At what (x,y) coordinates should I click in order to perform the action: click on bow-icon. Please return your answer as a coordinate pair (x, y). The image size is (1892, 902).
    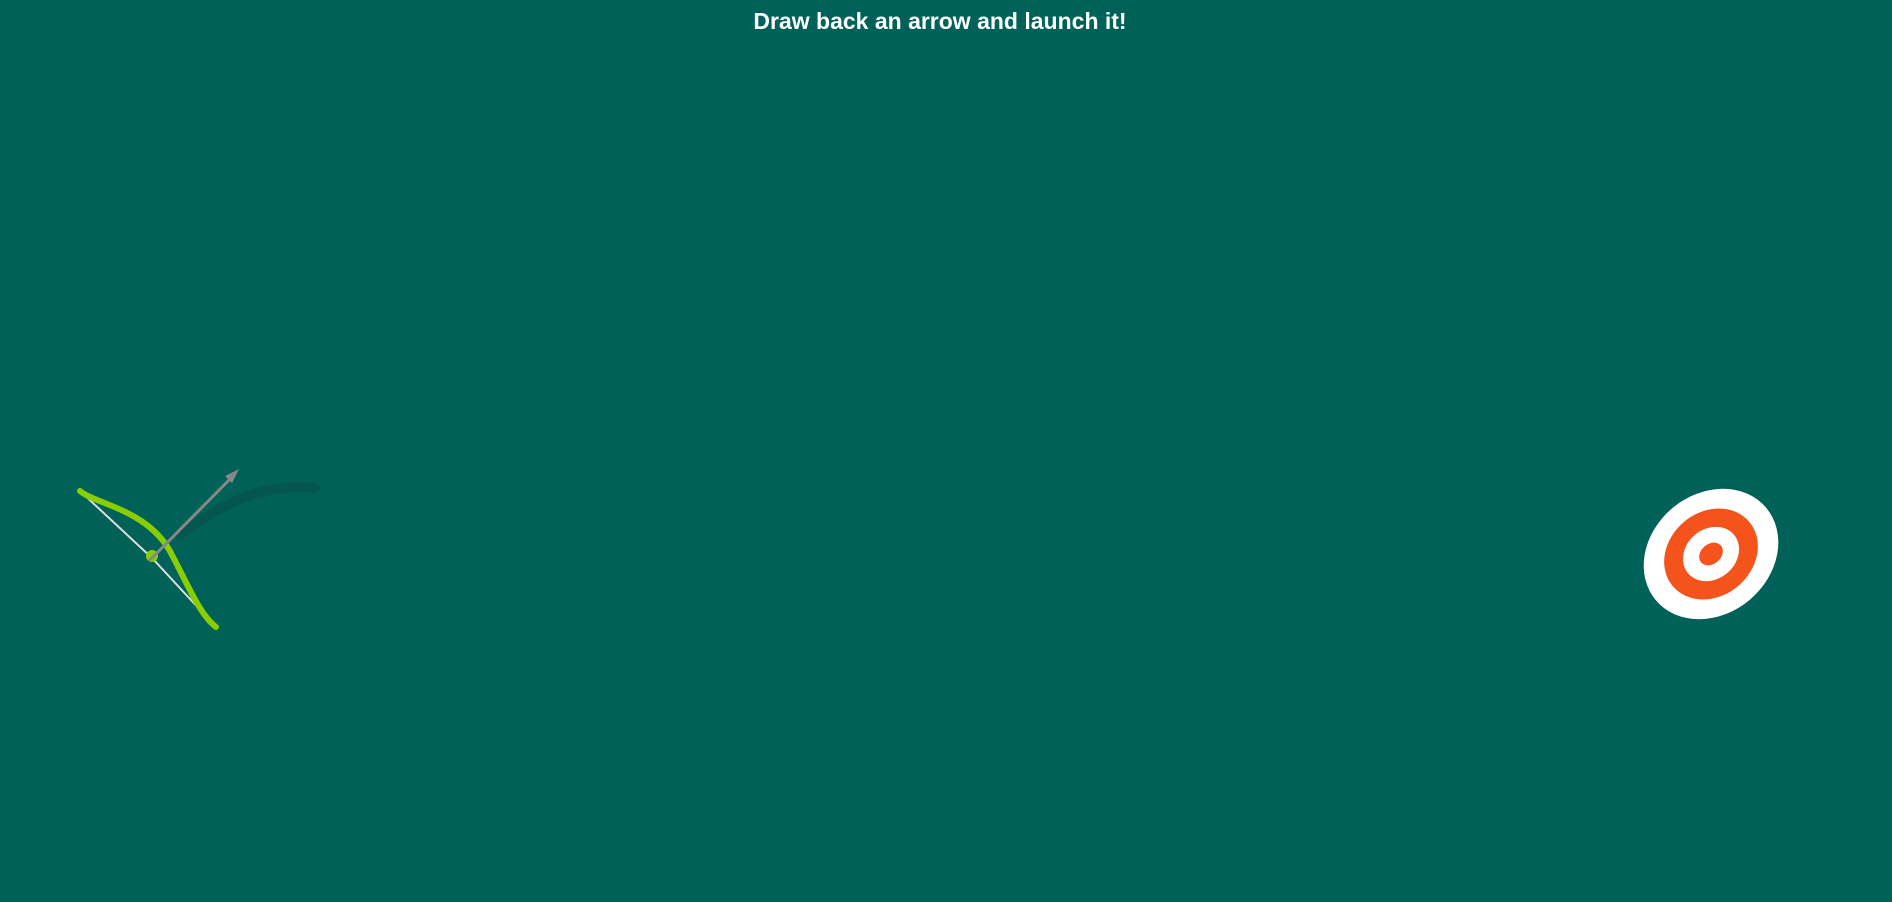
    Looking at the image, I should click on (148, 559).